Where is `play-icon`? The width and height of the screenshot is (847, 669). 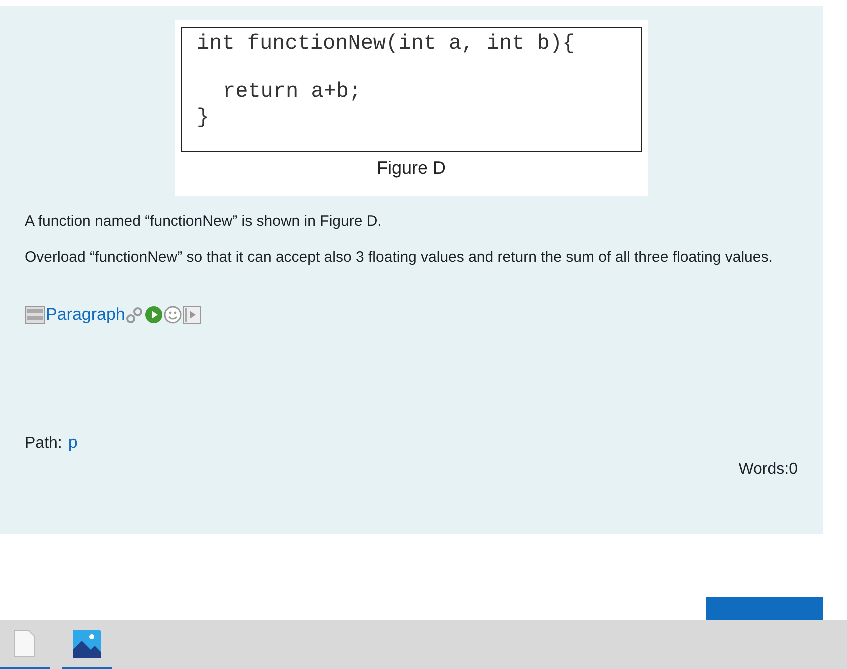
play-icon is located at coordinates (154, 315).